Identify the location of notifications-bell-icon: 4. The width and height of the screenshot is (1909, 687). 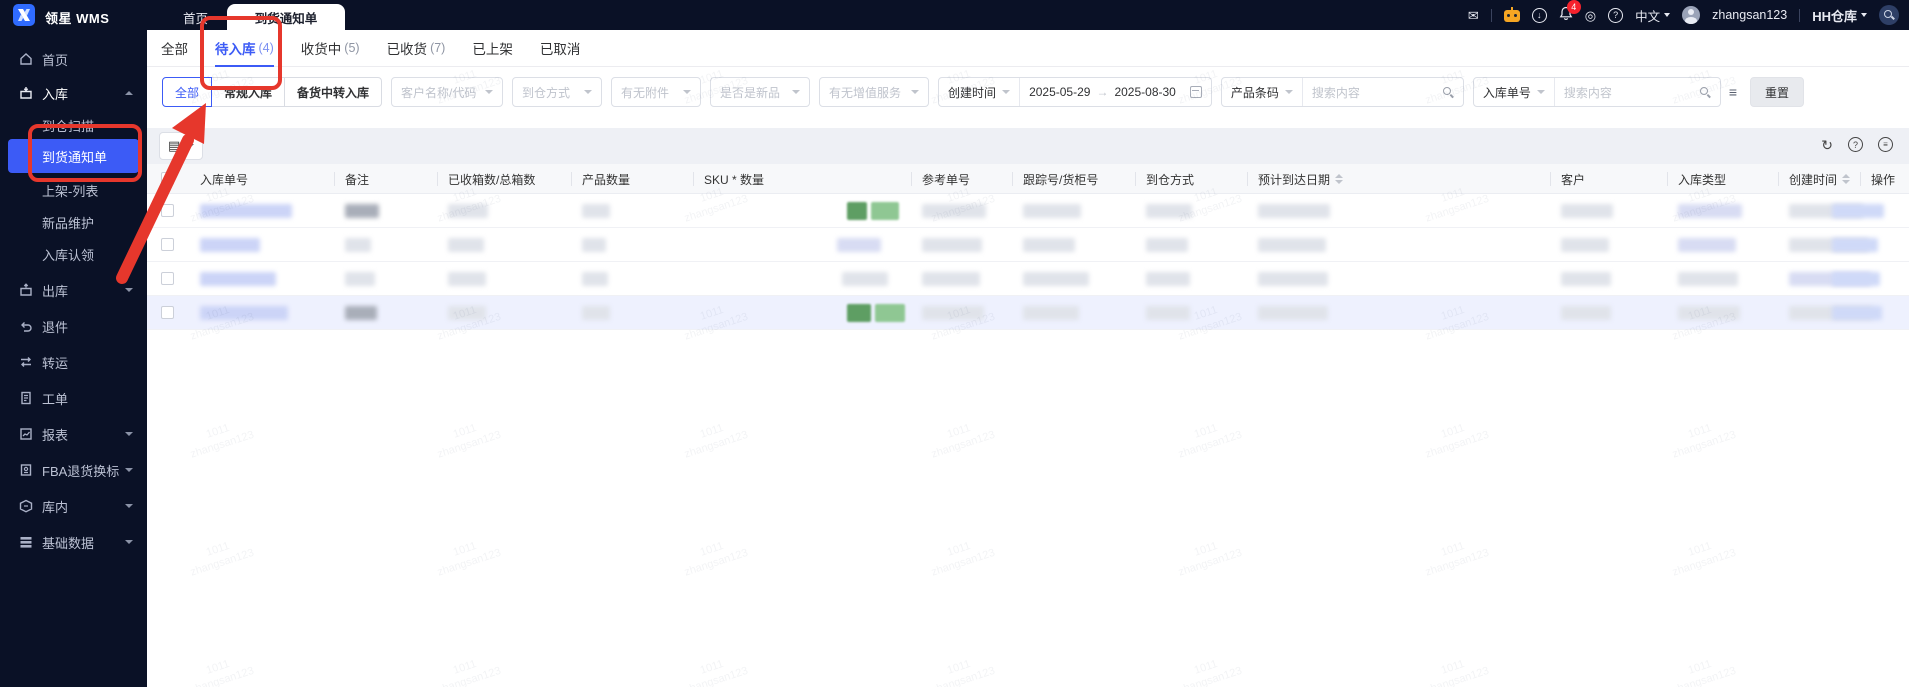
(1570, 12).